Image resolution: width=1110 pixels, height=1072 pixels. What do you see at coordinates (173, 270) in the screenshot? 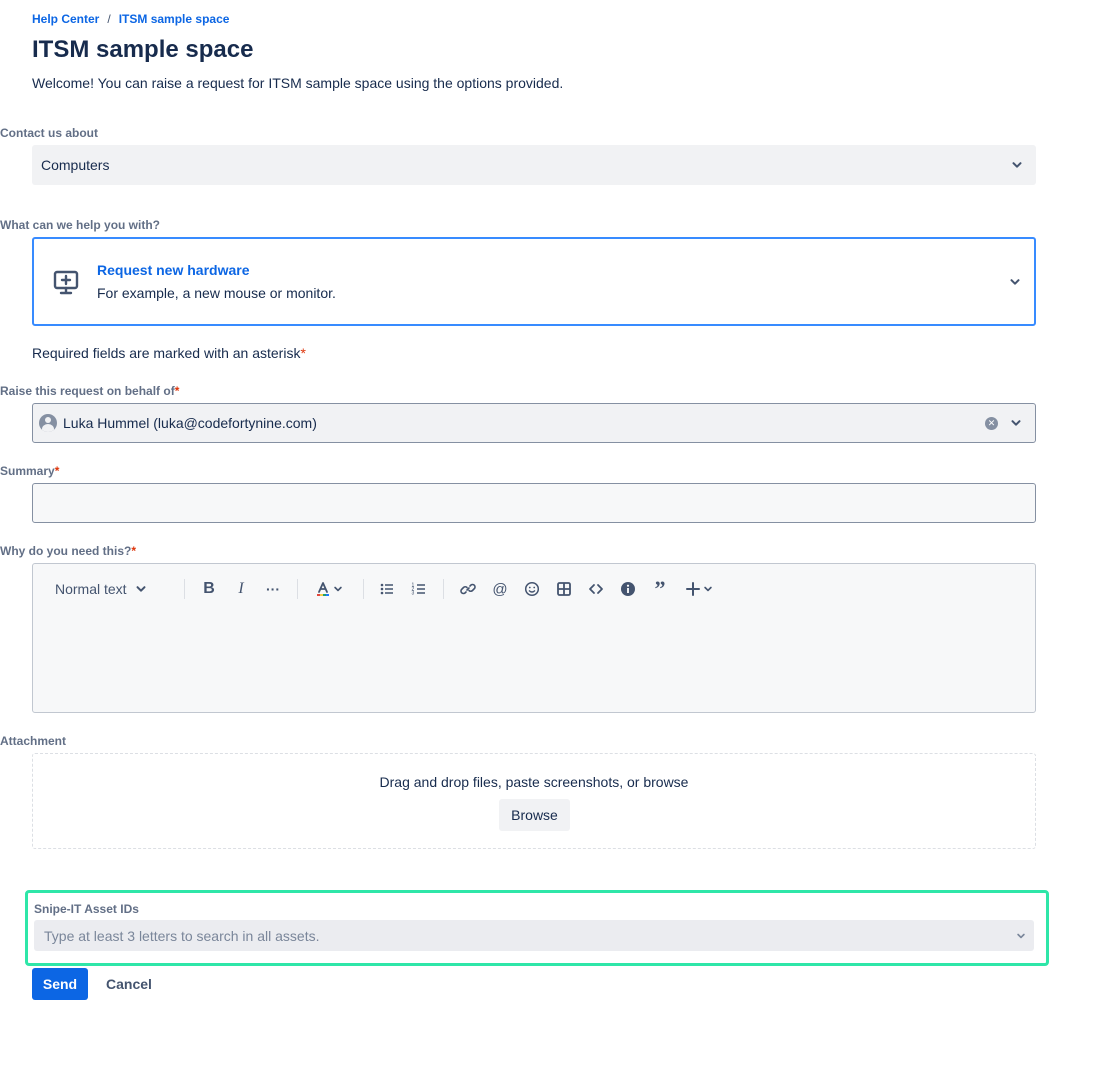
I see `request-type-title: Request new hardware` at bounding box center [173, 270].